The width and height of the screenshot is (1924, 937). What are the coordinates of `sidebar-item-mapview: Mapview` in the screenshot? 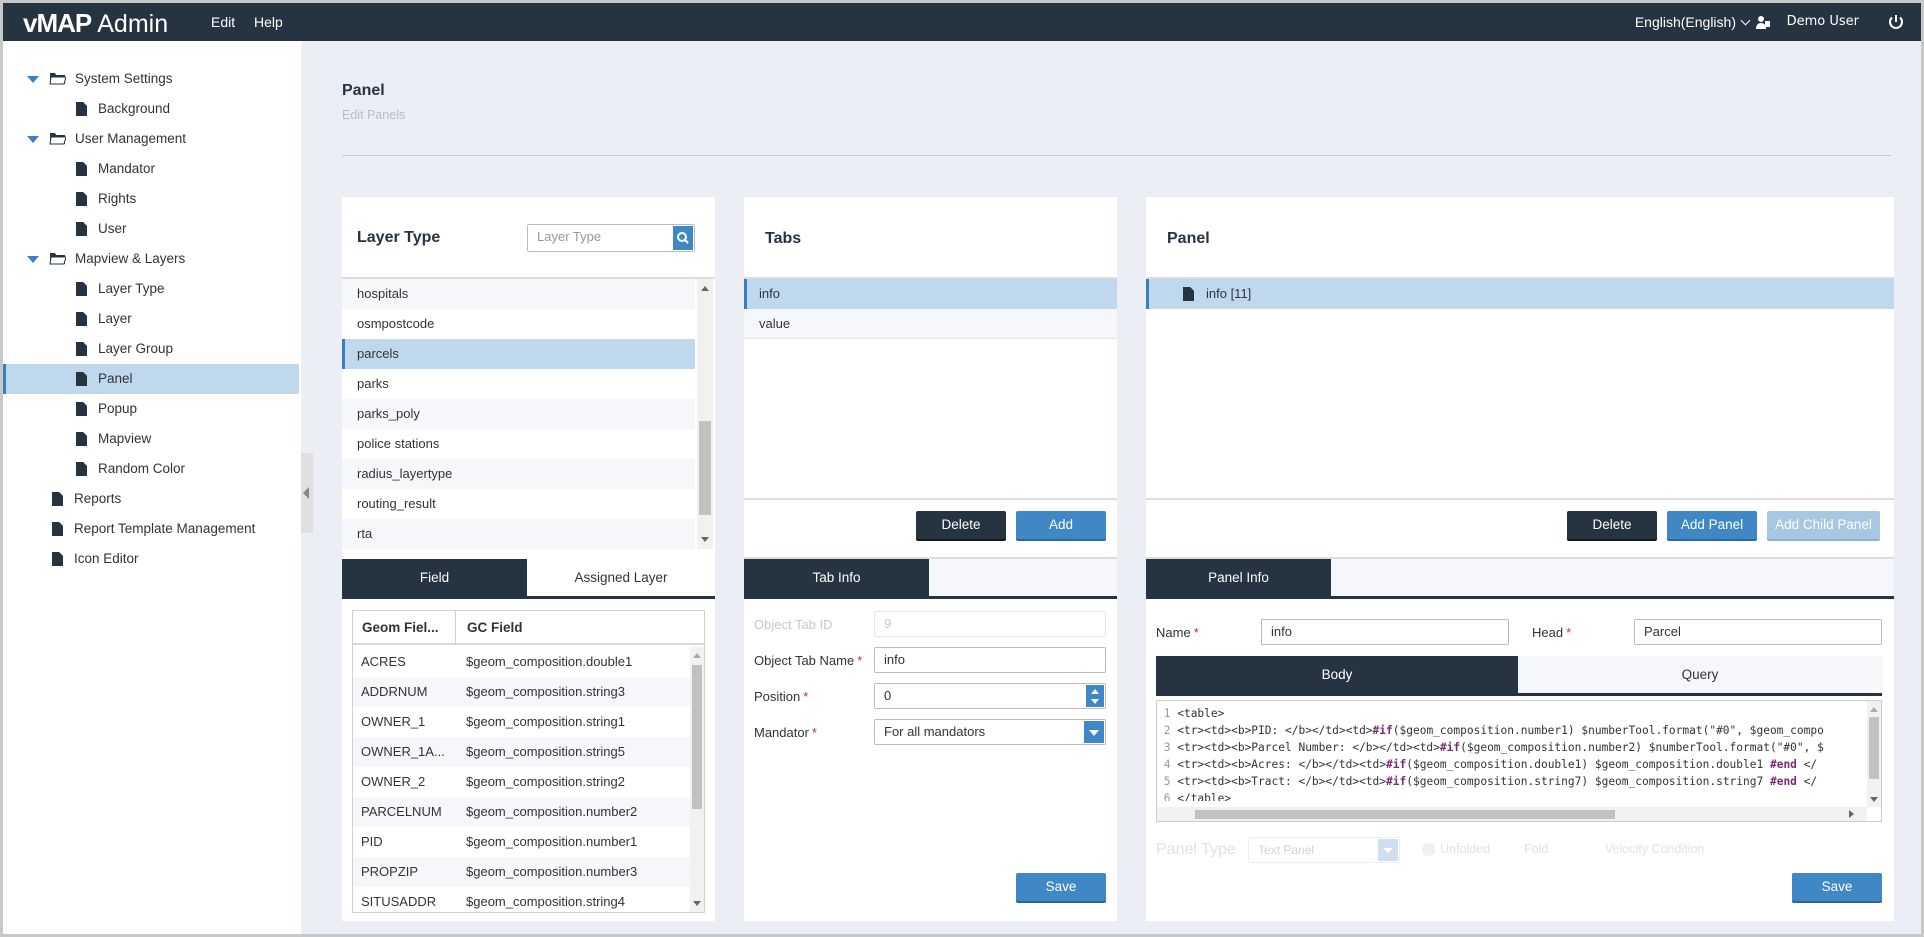 It's located at (151, 439).